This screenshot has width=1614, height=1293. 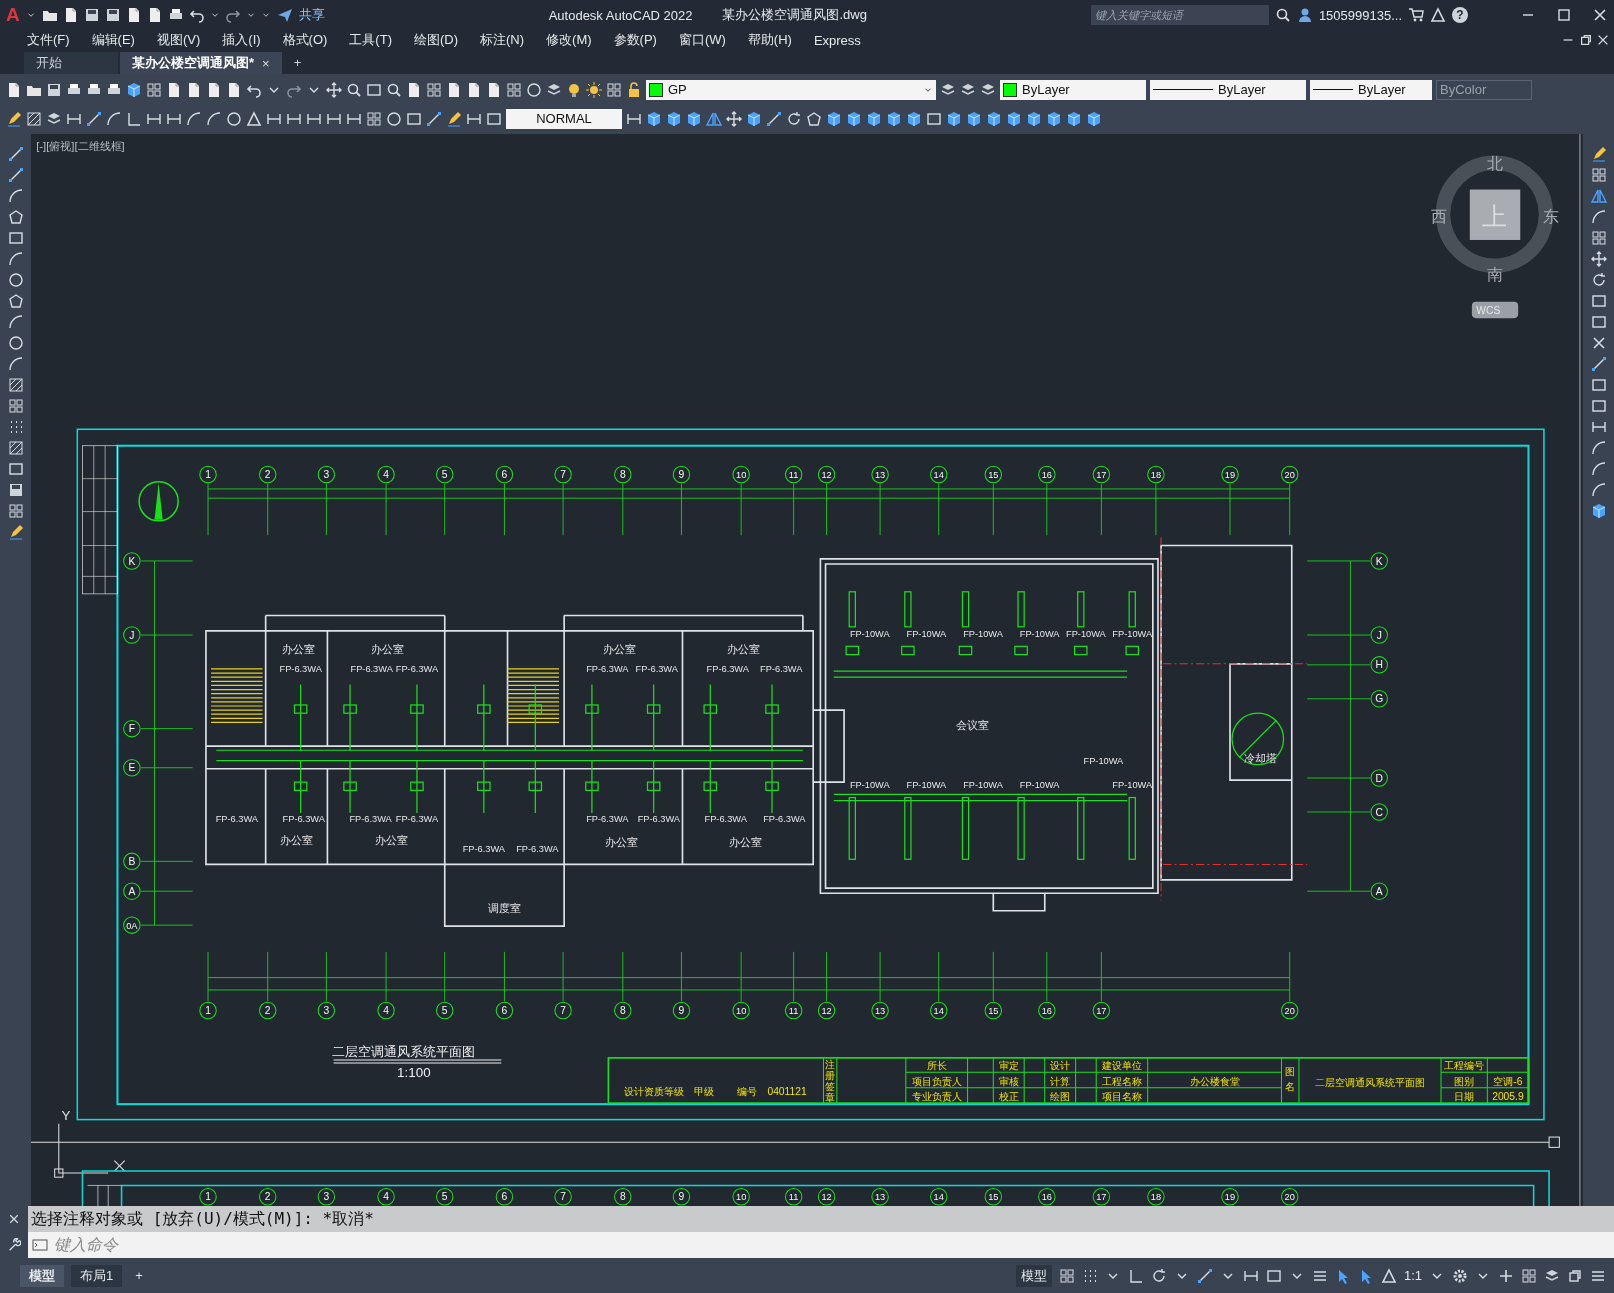 What do you see at coordinates (113, 40) in the screenshot?
I see `menu-item: 编辑(E)` at bounding box center [113, 40].